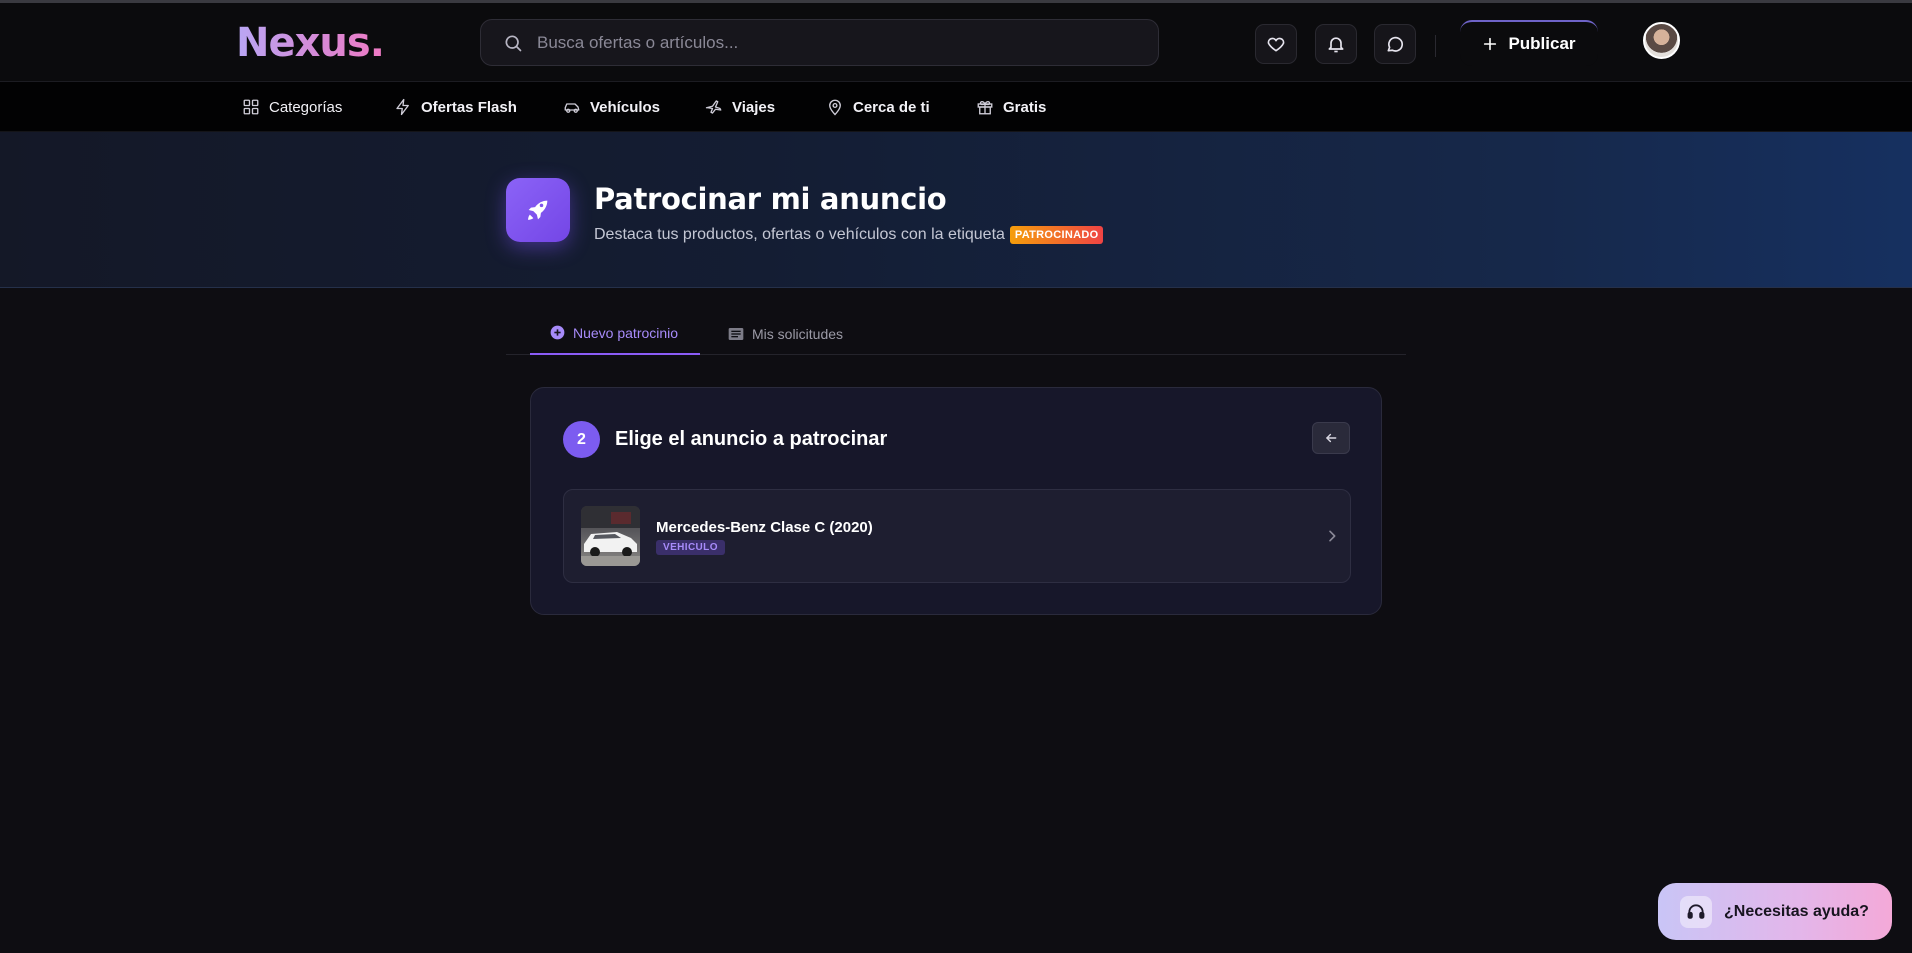 The image size is (1912, 953). Describe the element at coordinates (1435, 46) in the screenshot. I see `header-divider` at that location.